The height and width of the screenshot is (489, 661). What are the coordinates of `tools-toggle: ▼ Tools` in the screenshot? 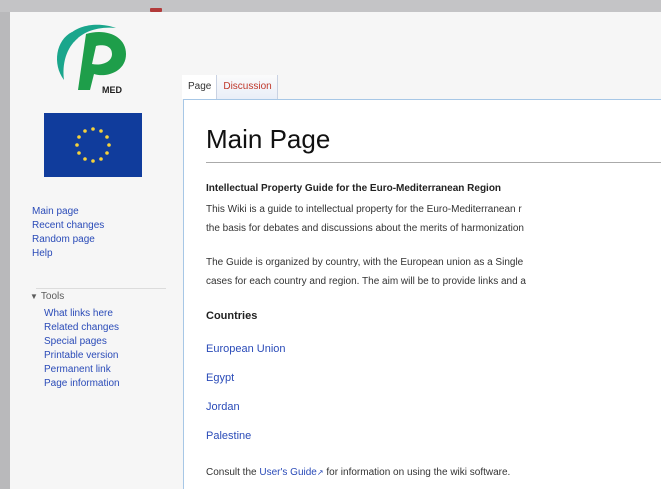 It's located at (47, 296).